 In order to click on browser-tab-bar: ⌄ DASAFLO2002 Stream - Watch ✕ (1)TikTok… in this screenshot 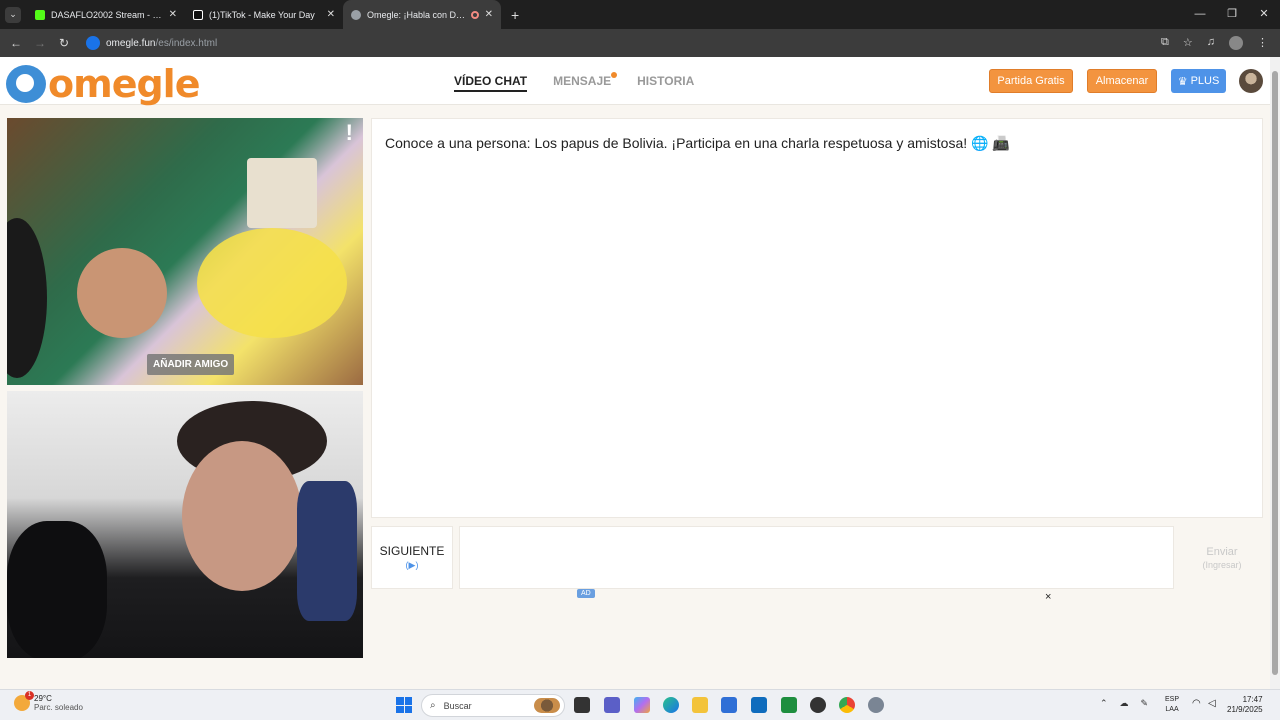, I will do `click(640, 14)`.